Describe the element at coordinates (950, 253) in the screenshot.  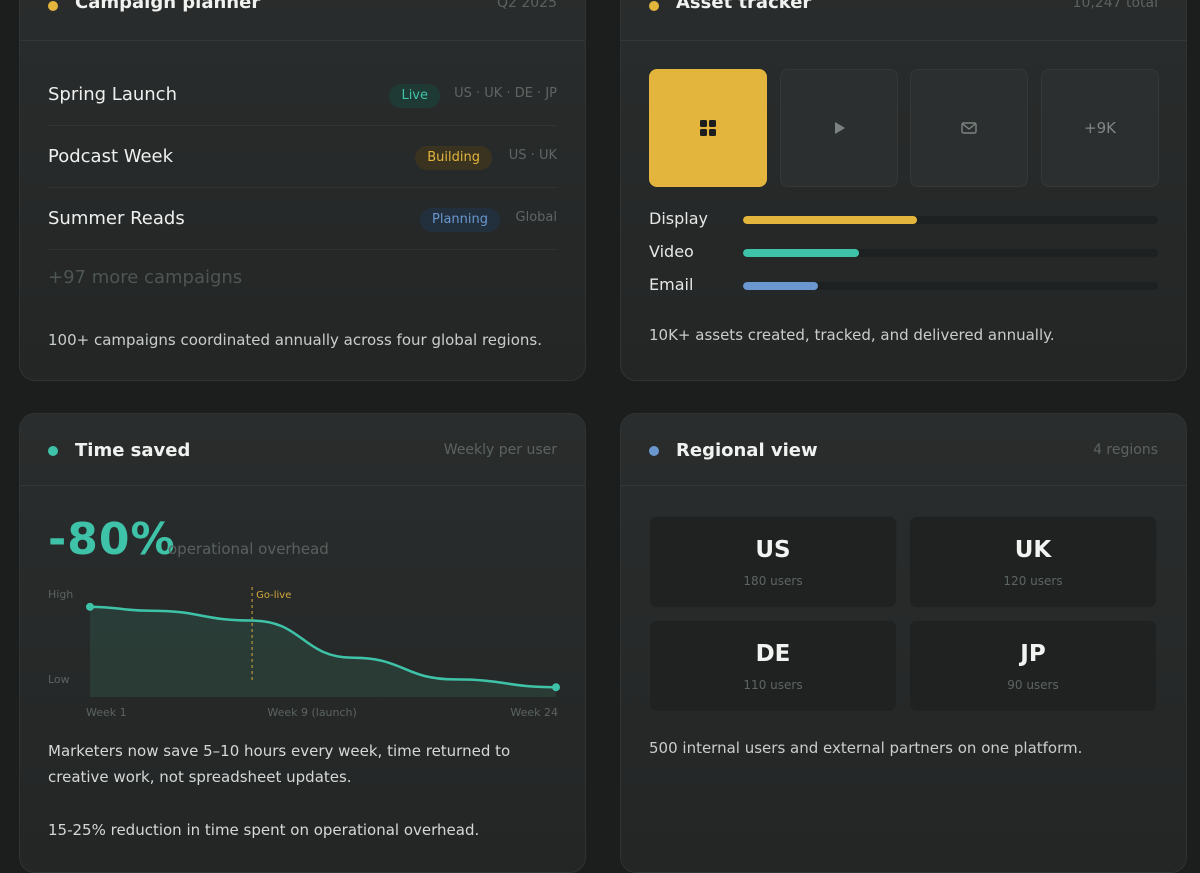
I see `progress-bar-video` at that location.